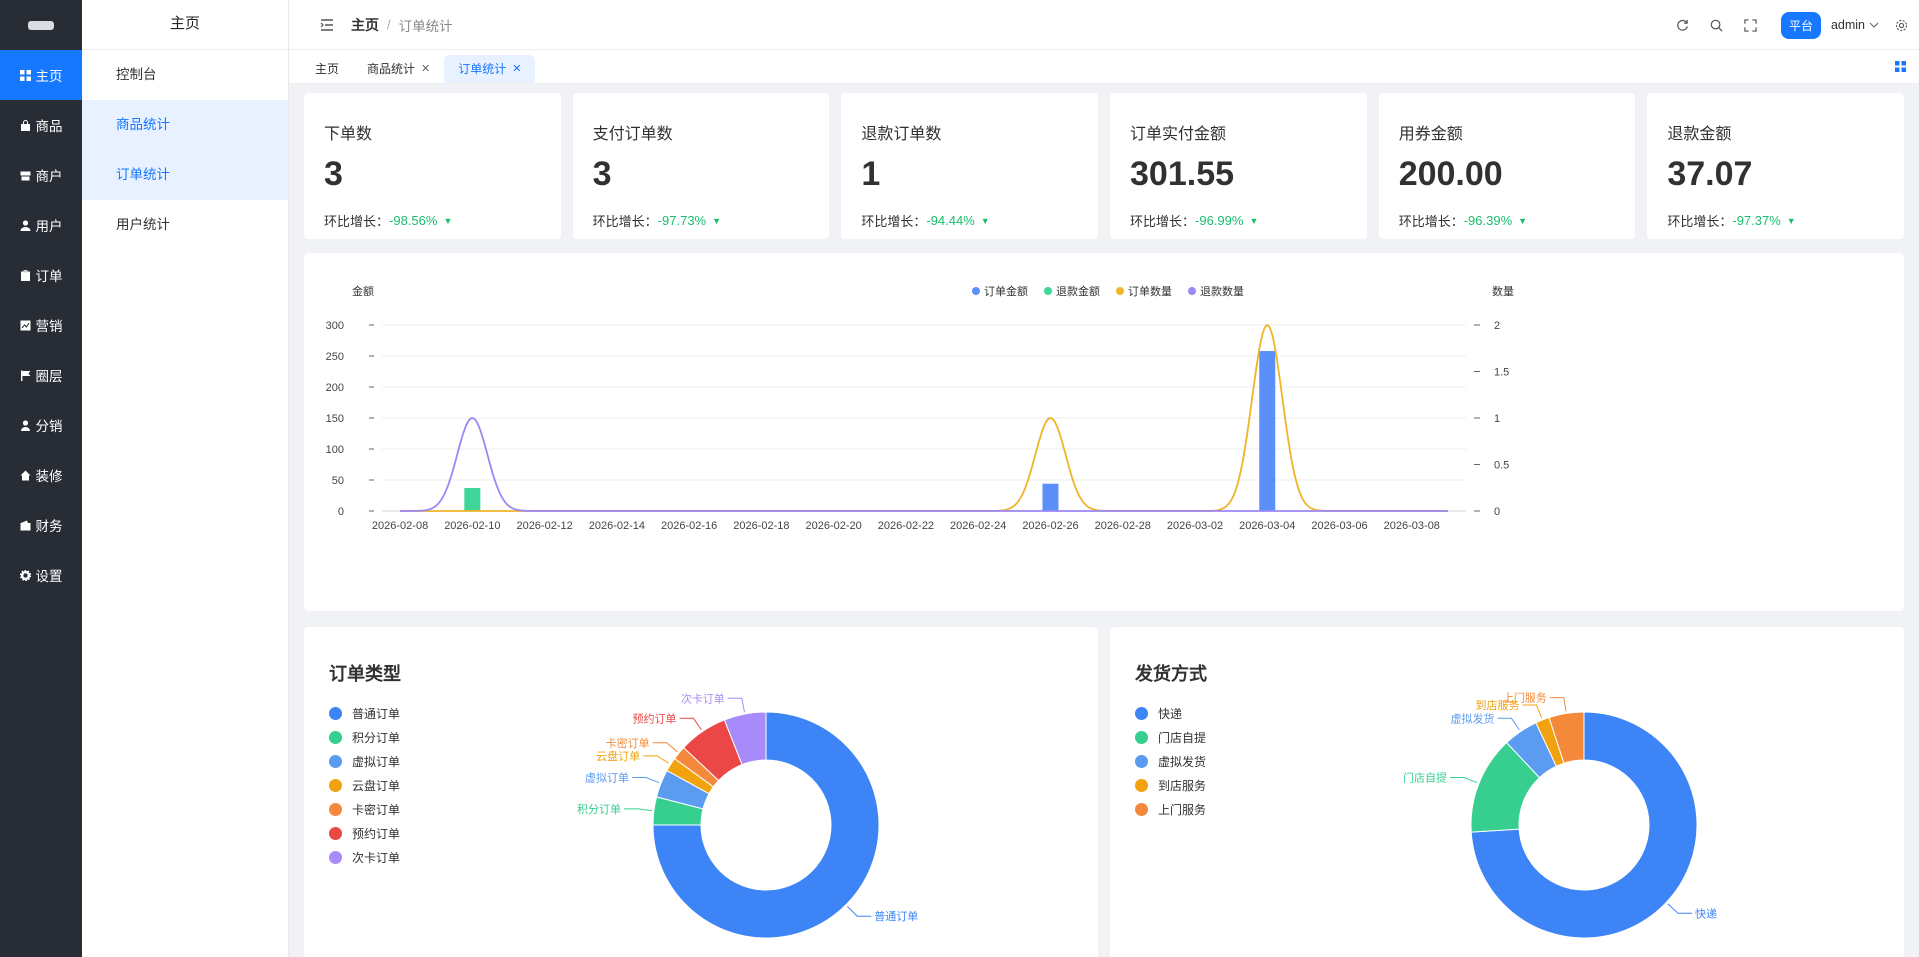 The height and width of the screenshot is (957, 1919). I want to click on stat-growth: 环比增长： -97.37% ▼, so click(1731, 220).